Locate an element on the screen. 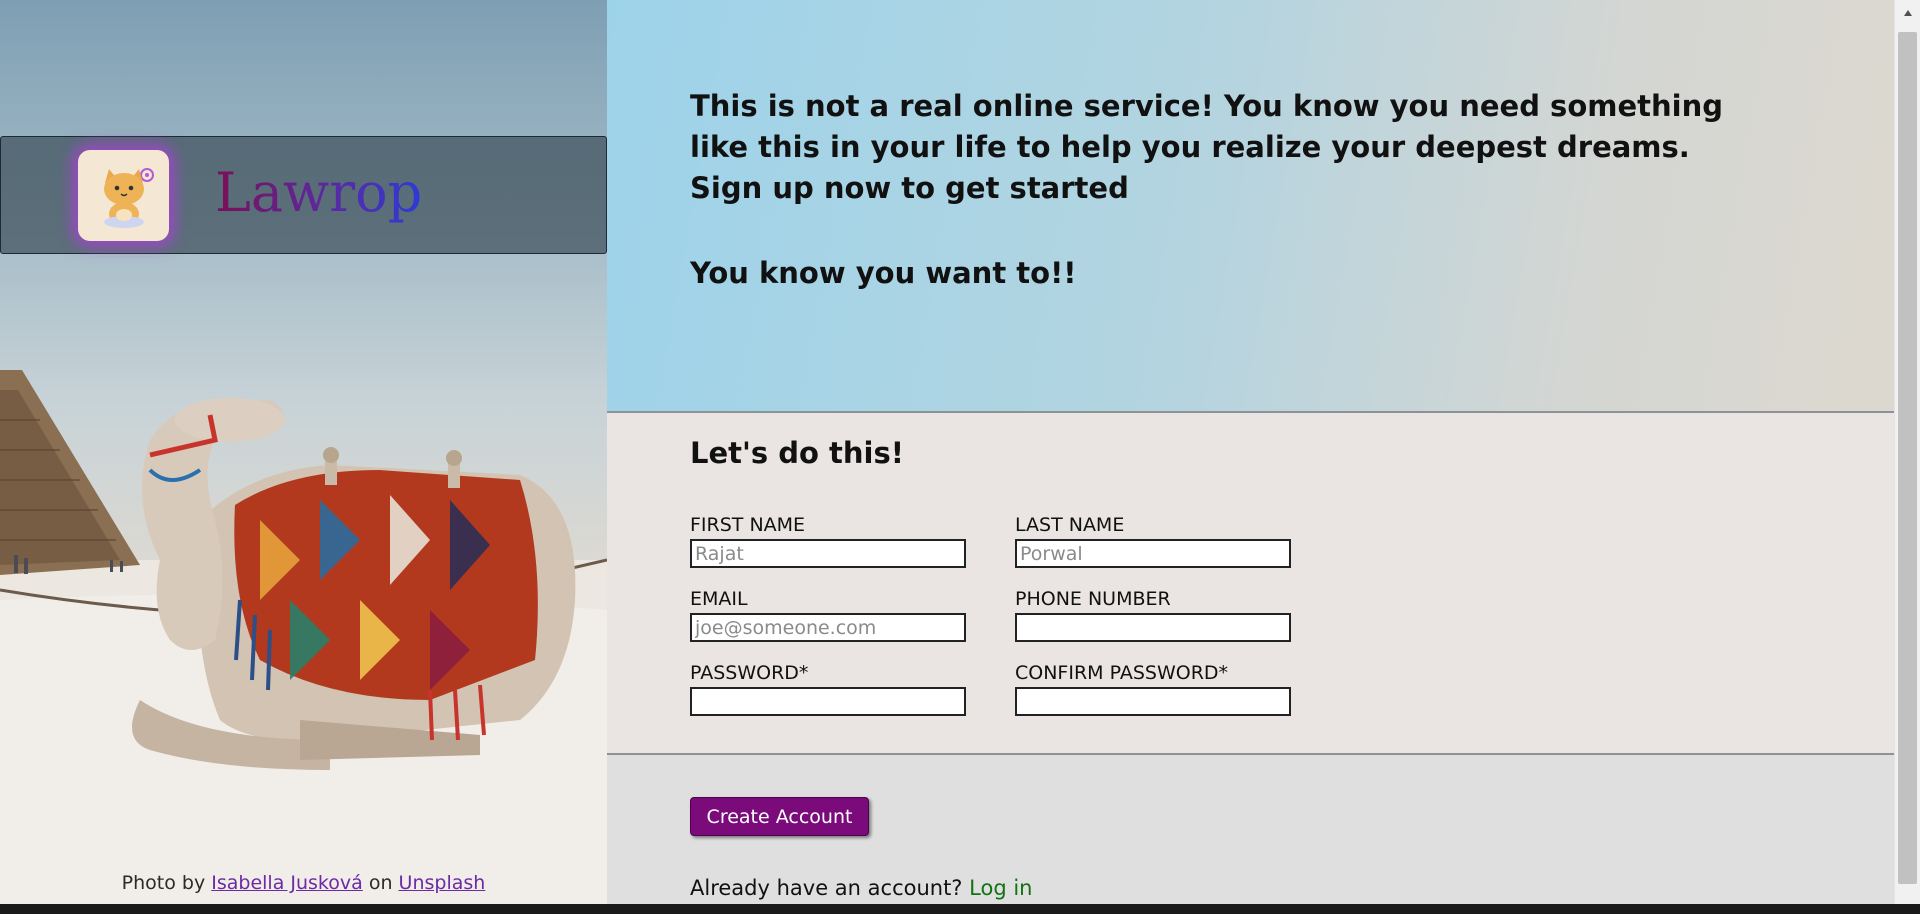 This screenshot has height=914, width=1920. credit-middle: on is located at coordinates (380, 883).